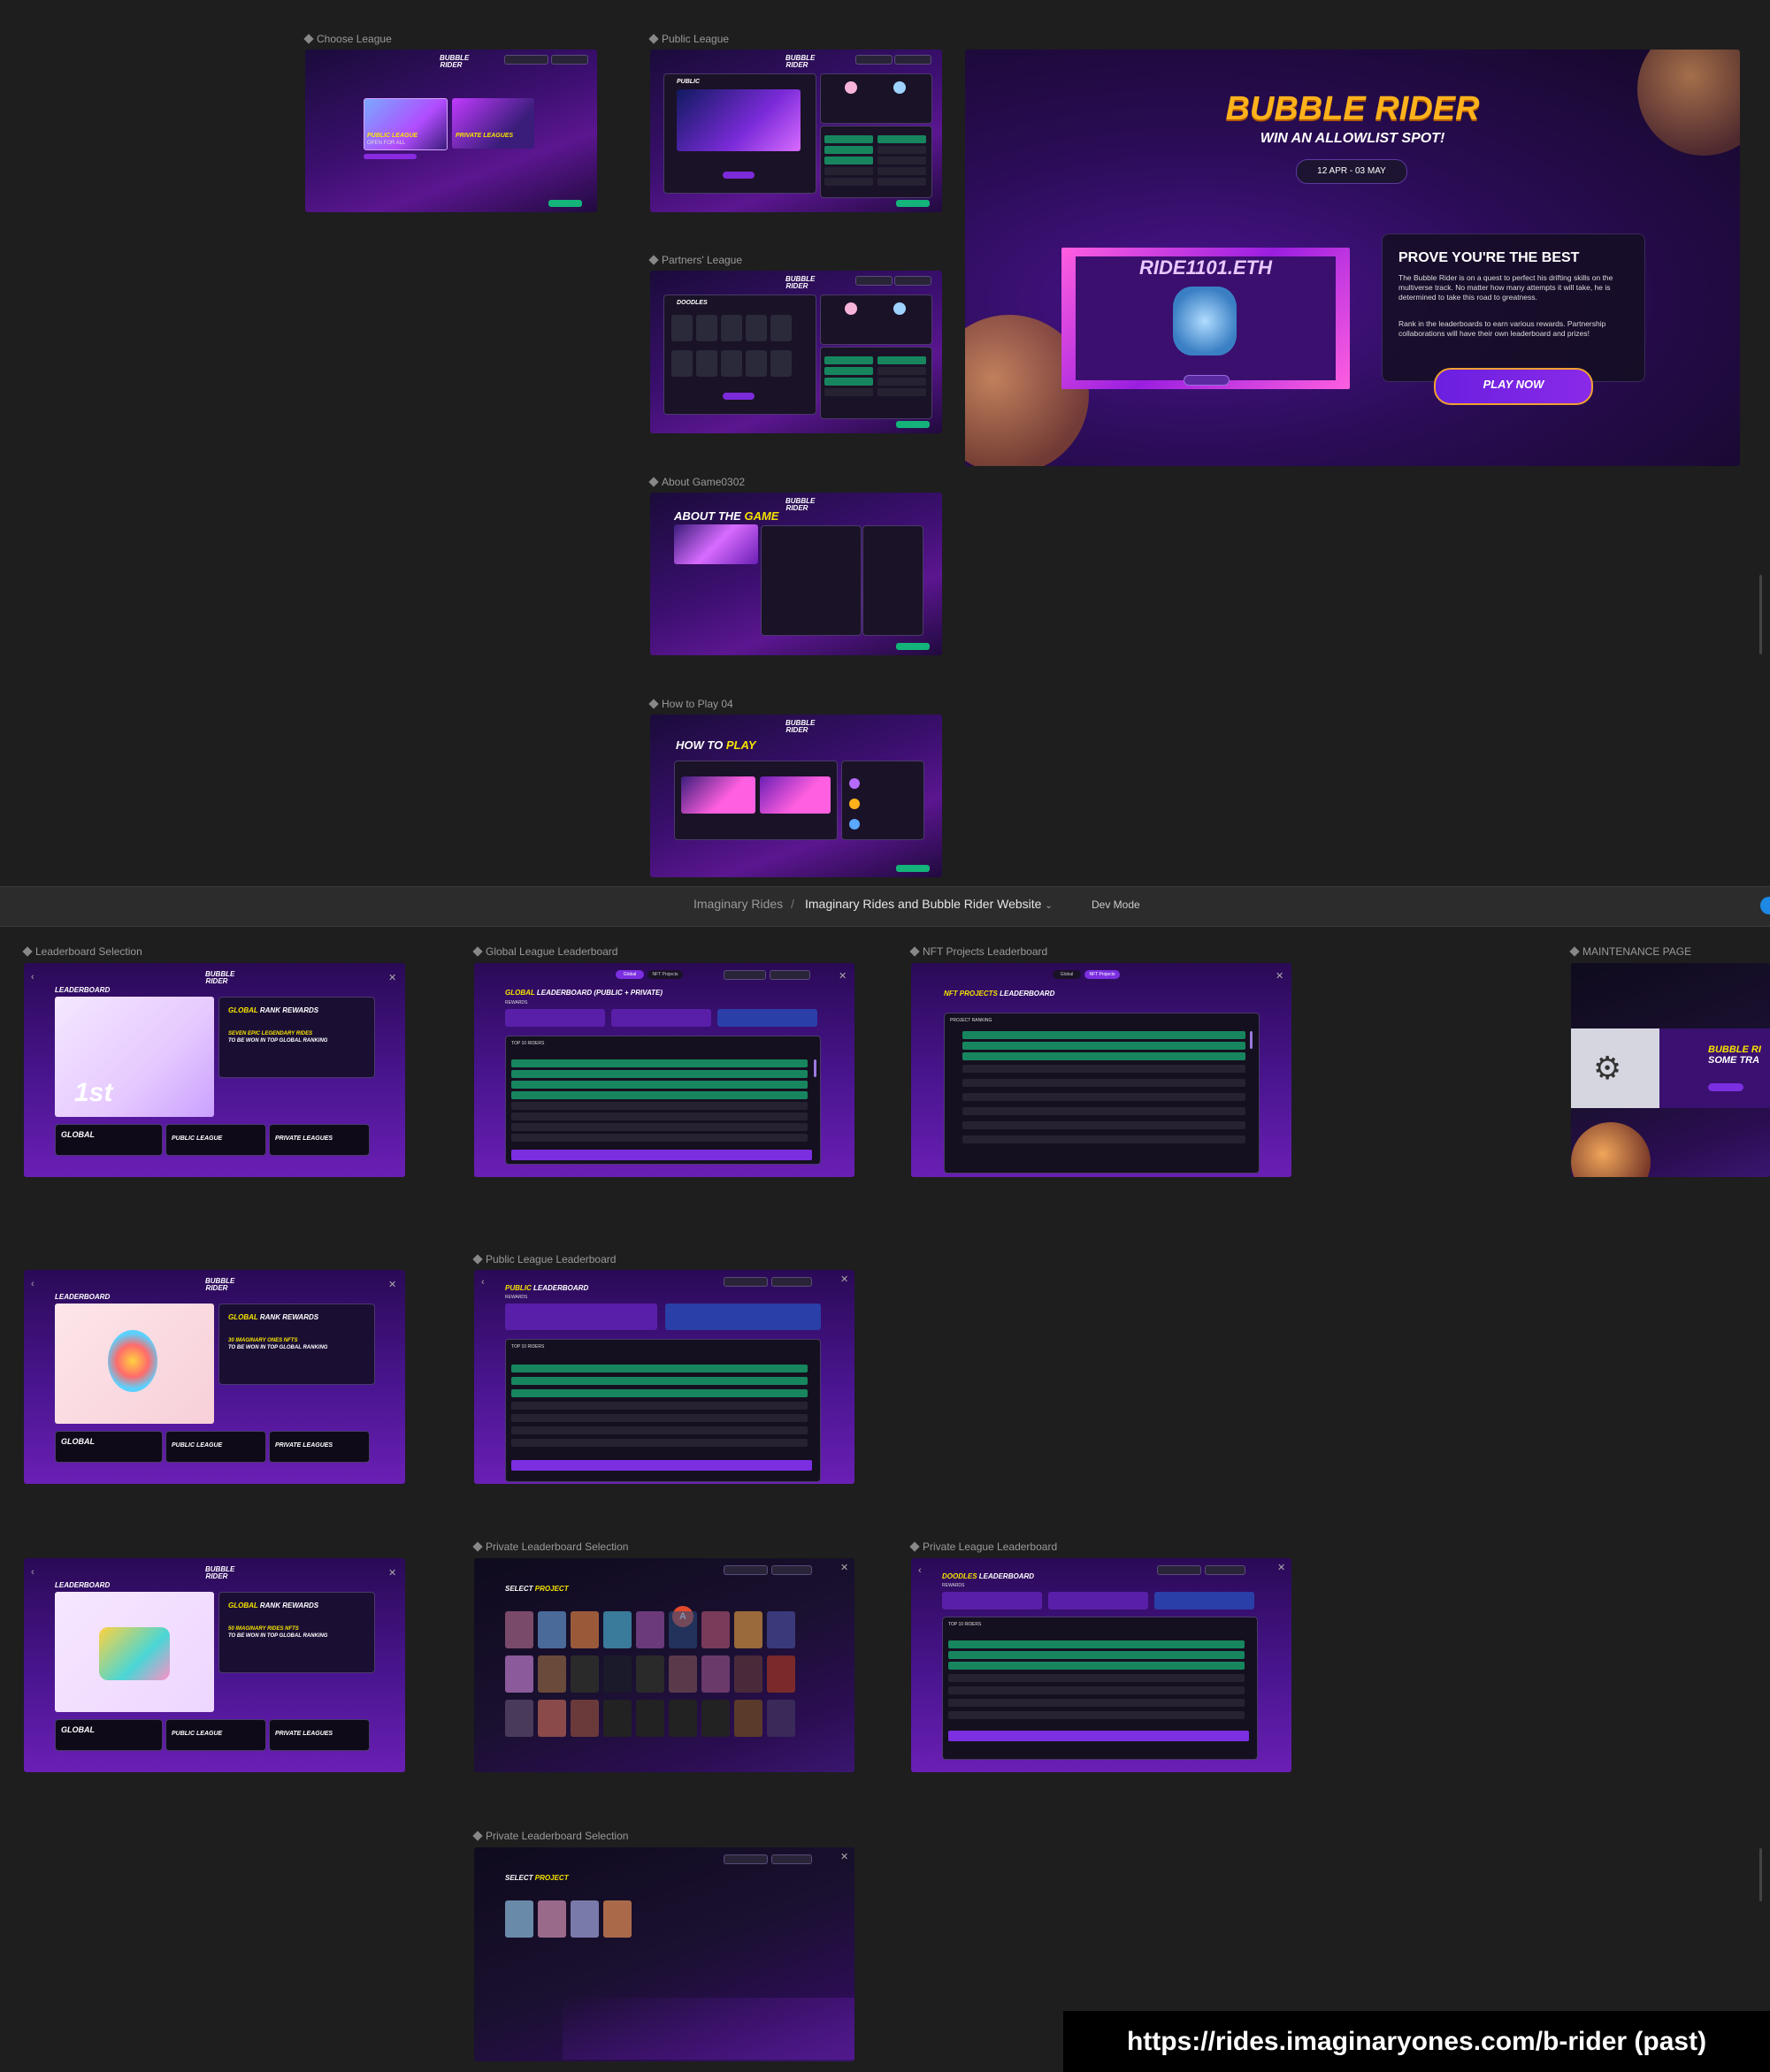 The height and width of the screenshot is (2072, 1770). Describe the element at coordinates (485, 136) in the screenshot. I see `private-leagues-label: PRIVATE LEAGUES` at that location.